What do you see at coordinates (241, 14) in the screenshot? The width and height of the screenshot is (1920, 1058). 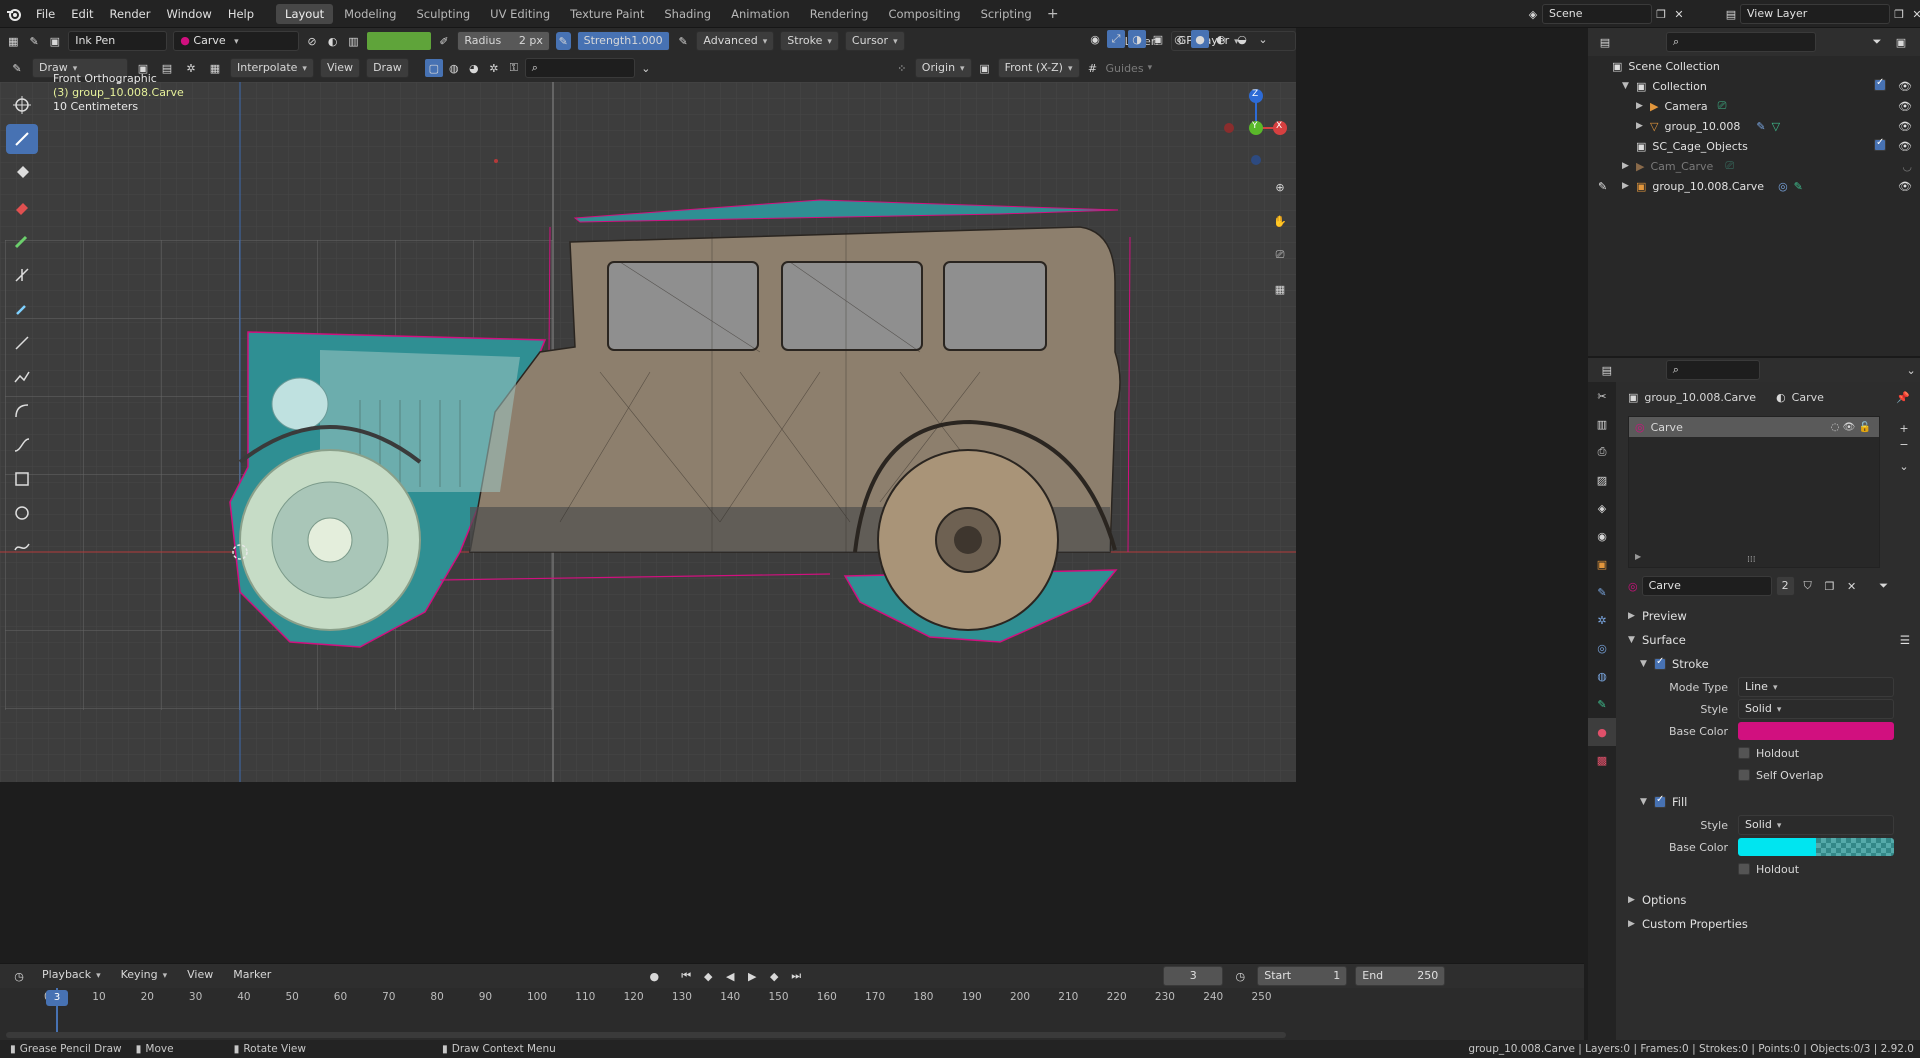 I see `menu-help: Help` at bounding box center [241, 14].